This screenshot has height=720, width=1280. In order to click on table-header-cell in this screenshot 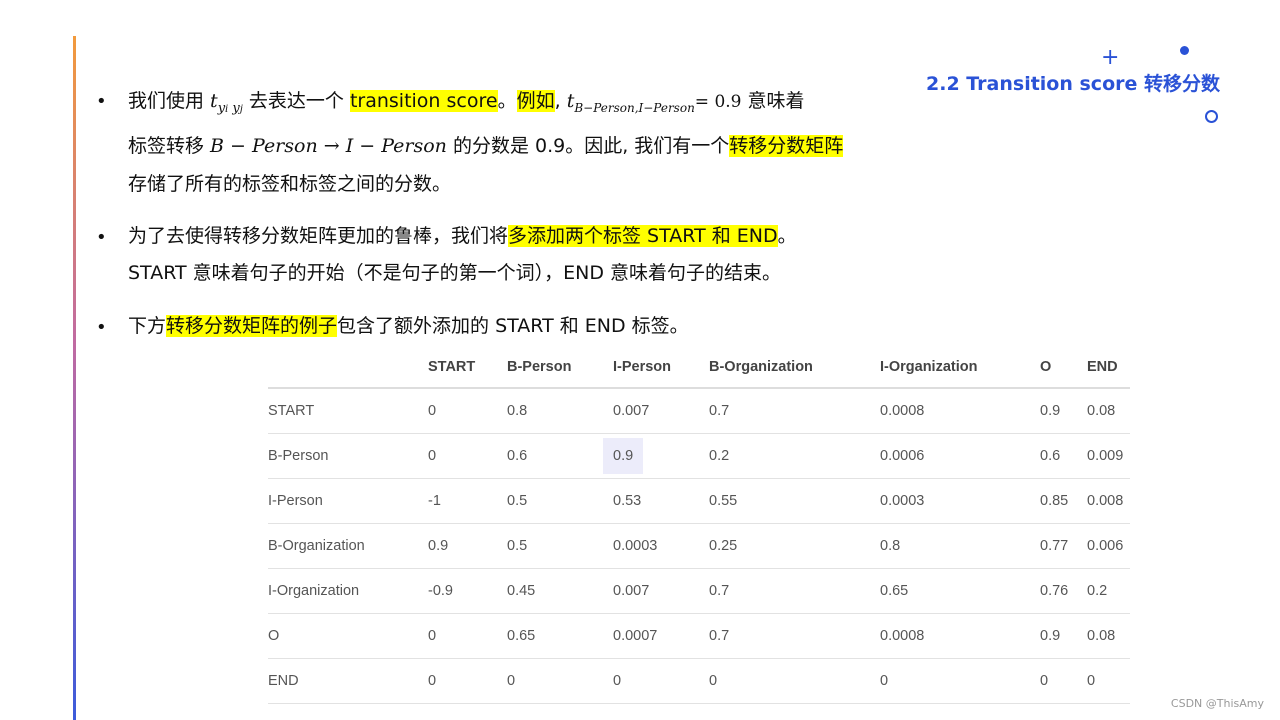, I will do `click(348, 368)`.